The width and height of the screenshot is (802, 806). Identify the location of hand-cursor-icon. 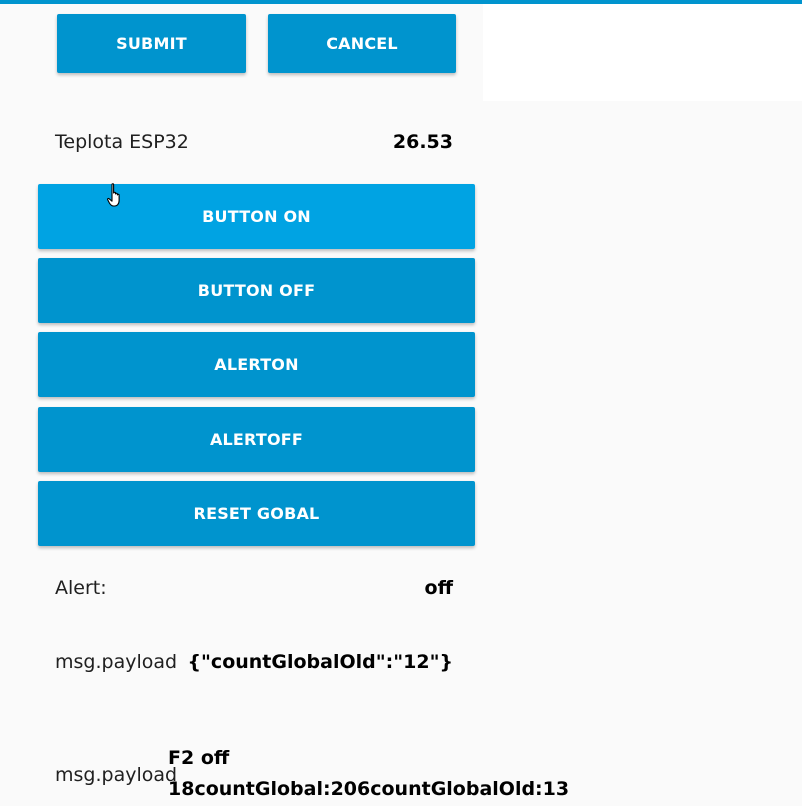
(113, 195).